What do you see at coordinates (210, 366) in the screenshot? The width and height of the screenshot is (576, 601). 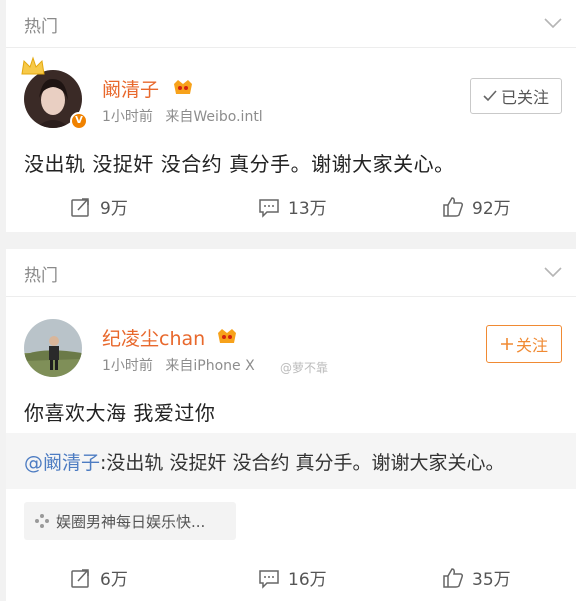 I see `post-source: 来自iPhone X` at bounding box center [210, 366].